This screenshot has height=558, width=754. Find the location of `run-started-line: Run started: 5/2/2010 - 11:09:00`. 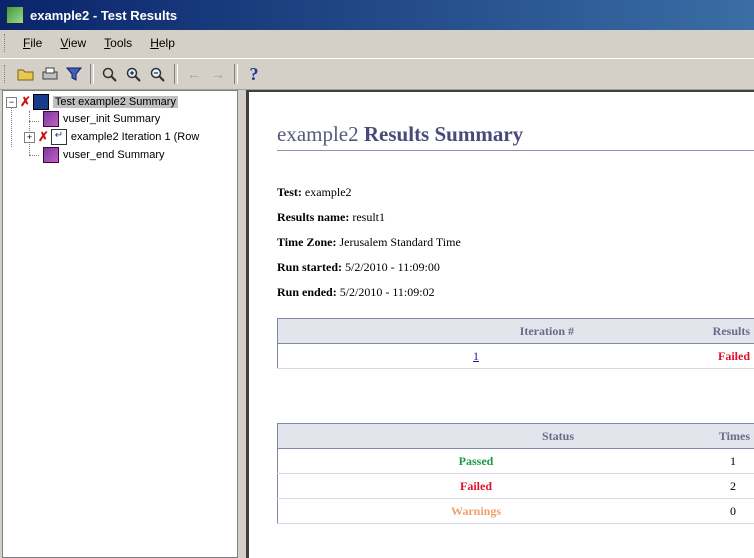

run-started-line: Run started: 5/2/2010 - 11:09:00 is located at coordinates (358, 267).